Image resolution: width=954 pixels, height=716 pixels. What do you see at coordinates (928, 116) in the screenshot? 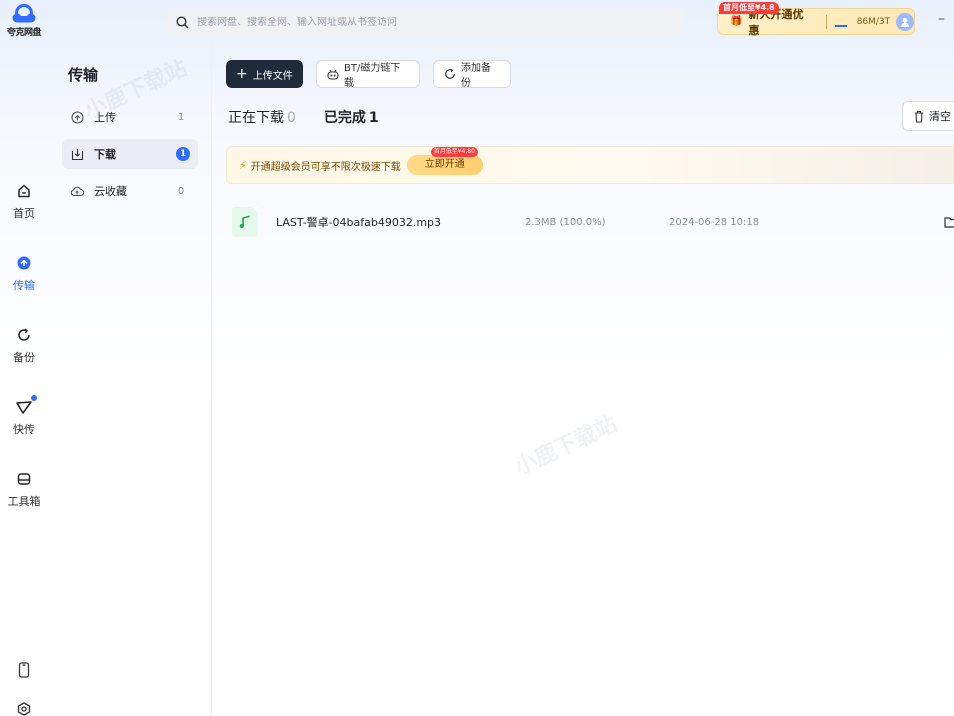
I see `clear-button: 清空` at bounding box center [928, 116].